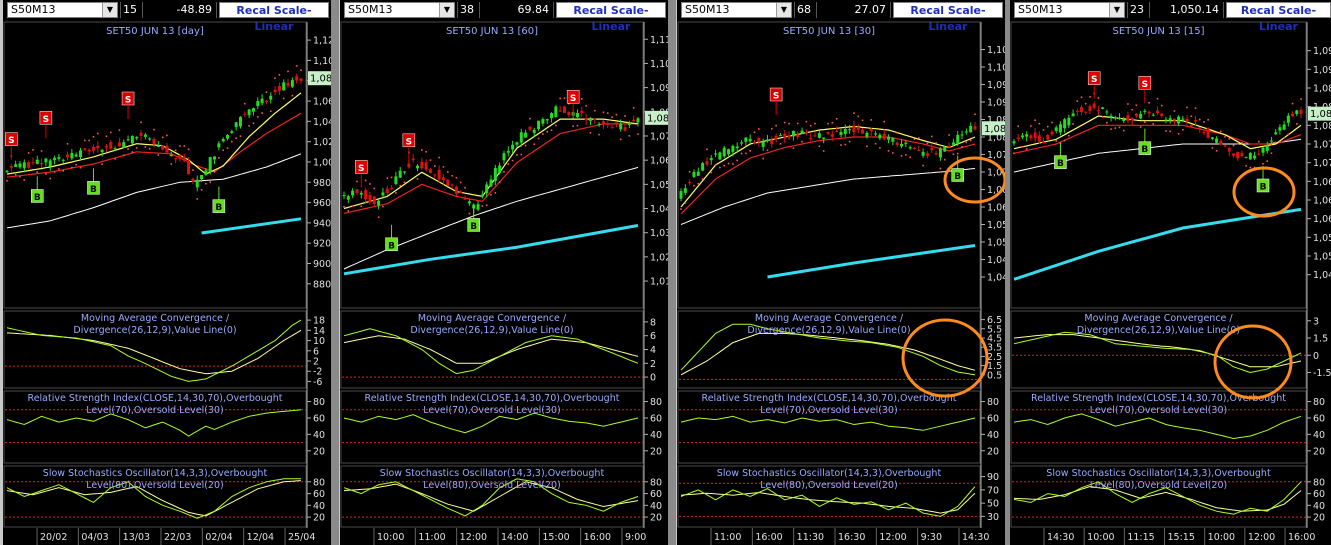 The width and height of the screenshot is (1331, 545). Describe the element at coordinates (251, 226) in the screenshot. I see `trend-line` at that location.